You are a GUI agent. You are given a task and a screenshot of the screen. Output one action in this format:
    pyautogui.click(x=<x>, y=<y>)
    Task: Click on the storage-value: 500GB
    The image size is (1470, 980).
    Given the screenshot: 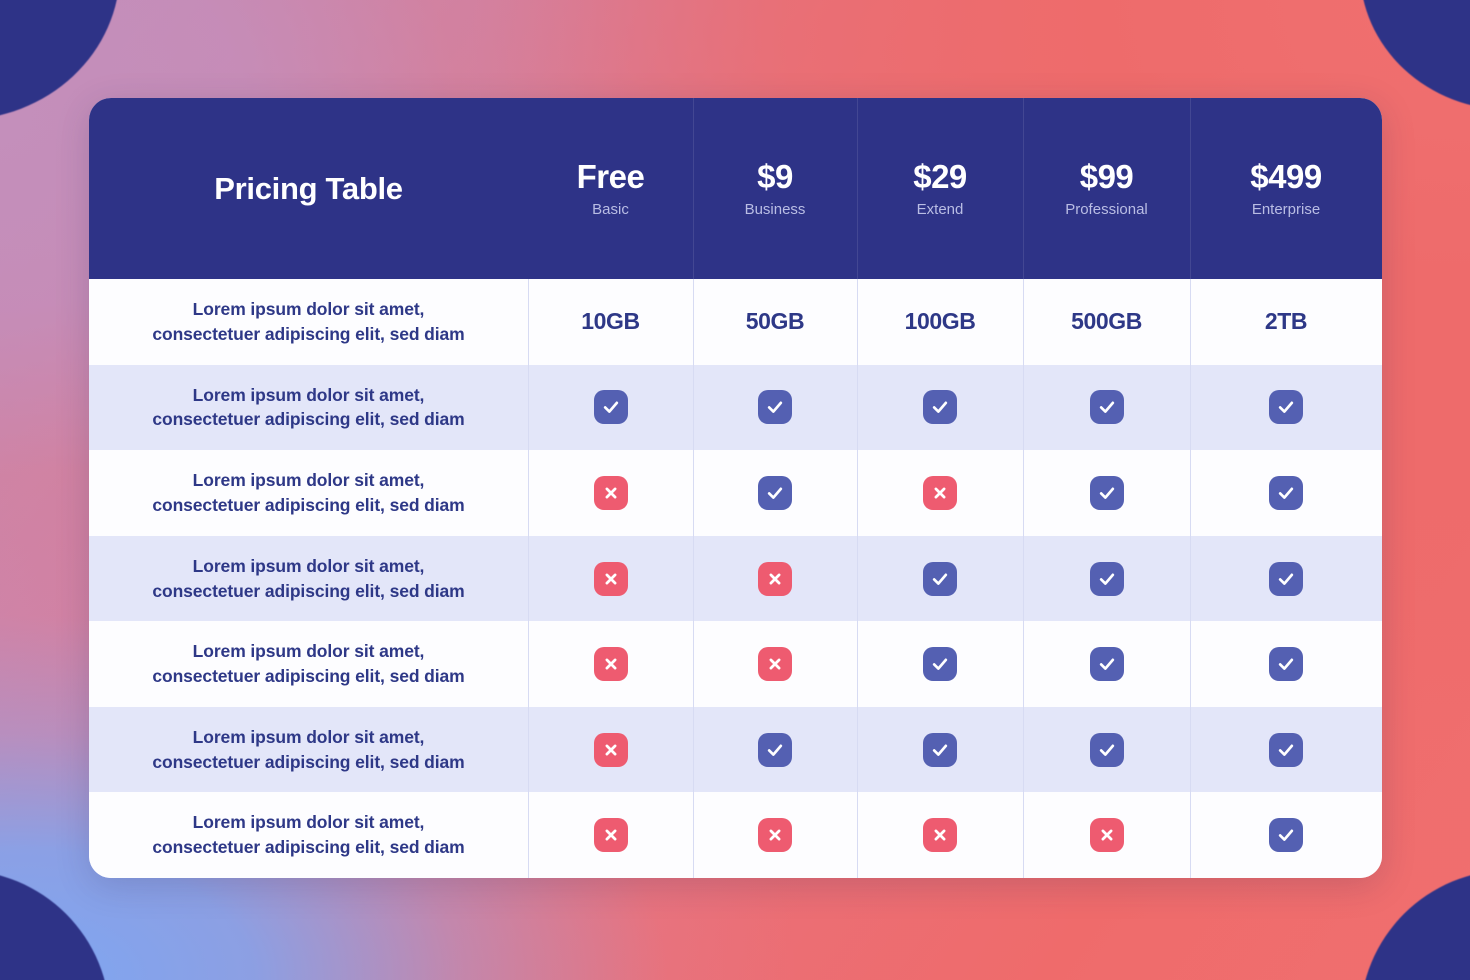 What is the action you would take?
    pyautogui.click(x=1106, y=321)
    